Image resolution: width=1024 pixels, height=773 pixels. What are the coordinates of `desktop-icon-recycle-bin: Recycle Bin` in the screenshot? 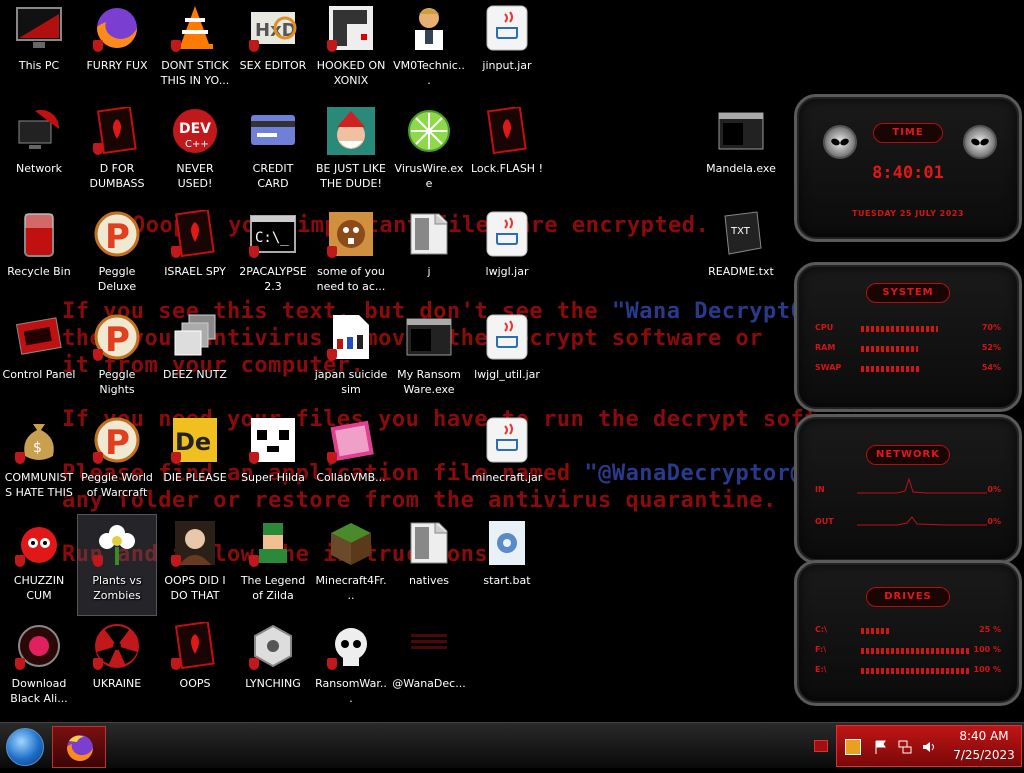 It's located at (39, 256).